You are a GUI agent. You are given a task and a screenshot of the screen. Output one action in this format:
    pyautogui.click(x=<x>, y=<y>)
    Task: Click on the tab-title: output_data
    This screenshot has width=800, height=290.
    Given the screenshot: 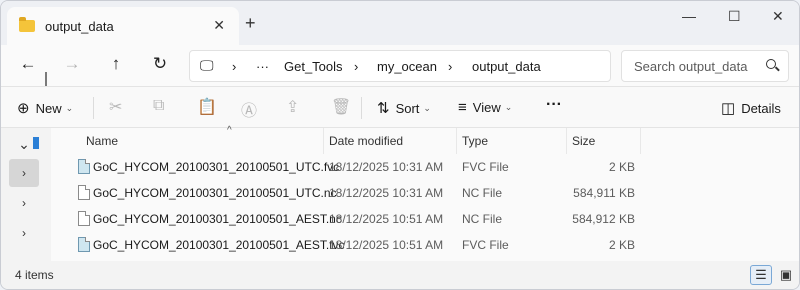 What is the action you would take?
    pyautogui.click(x=79, y=26)
    